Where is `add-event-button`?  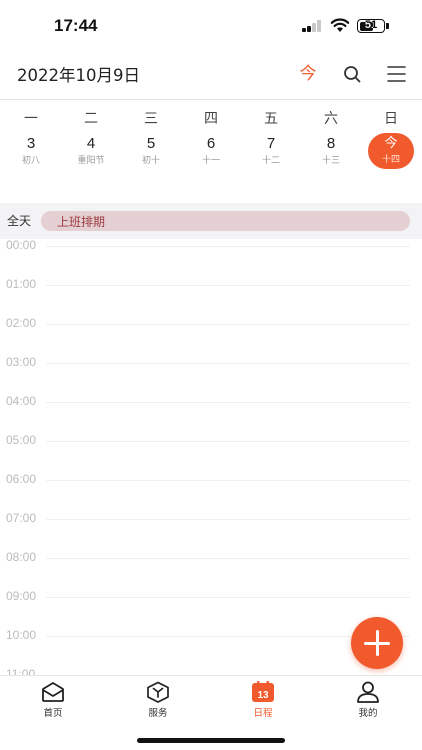 add-event-button is located at coordinates (377, 643).